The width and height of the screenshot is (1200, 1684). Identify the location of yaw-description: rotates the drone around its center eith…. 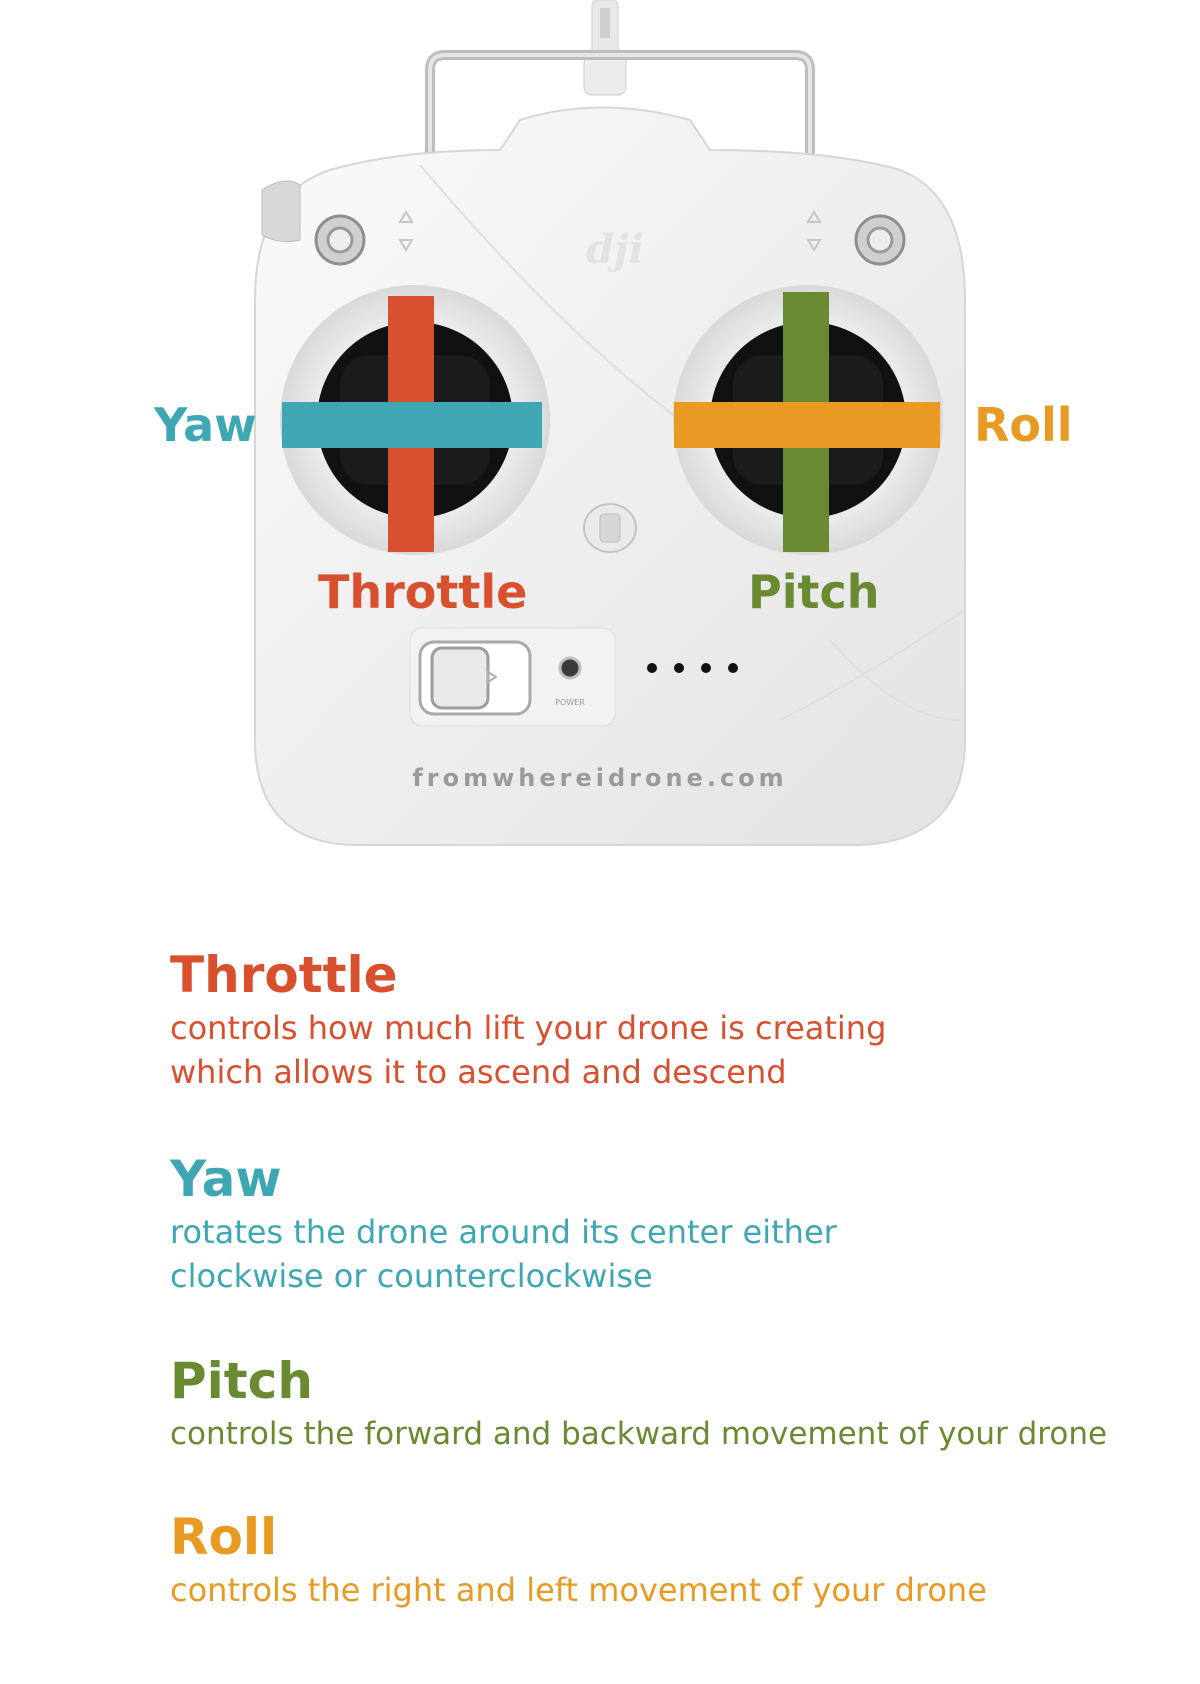
(503, 1254).